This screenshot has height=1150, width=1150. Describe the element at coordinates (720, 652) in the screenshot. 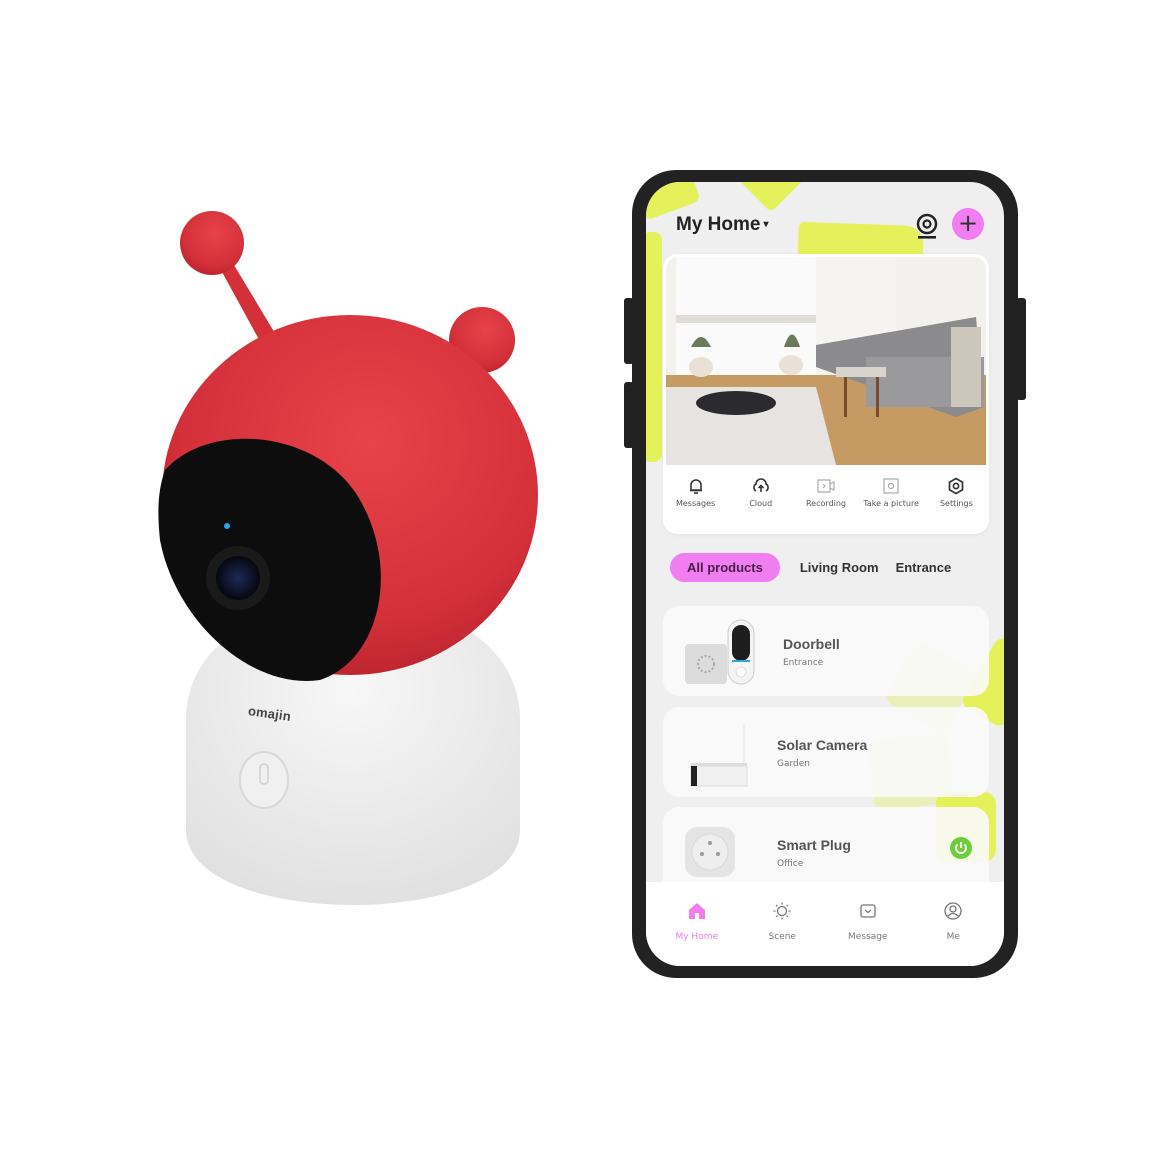

I see `doorbell-thumbnail` at that location.